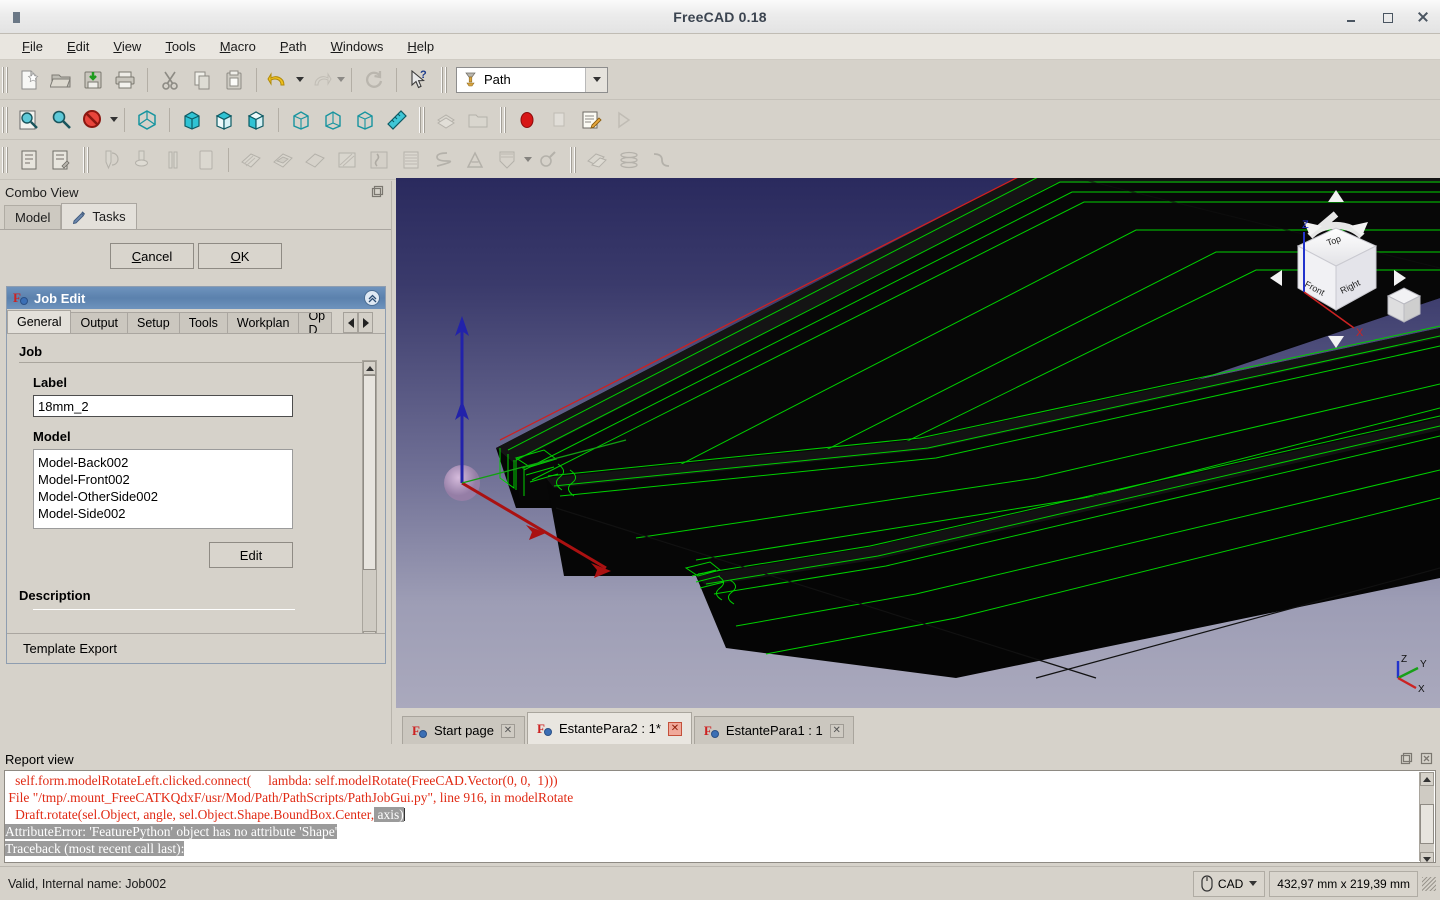 This screenshot has width=1440, height=900. Describe the element at coordinates (152, 256) in the screenshot. I see `cancel-button: Cancel` at that location.